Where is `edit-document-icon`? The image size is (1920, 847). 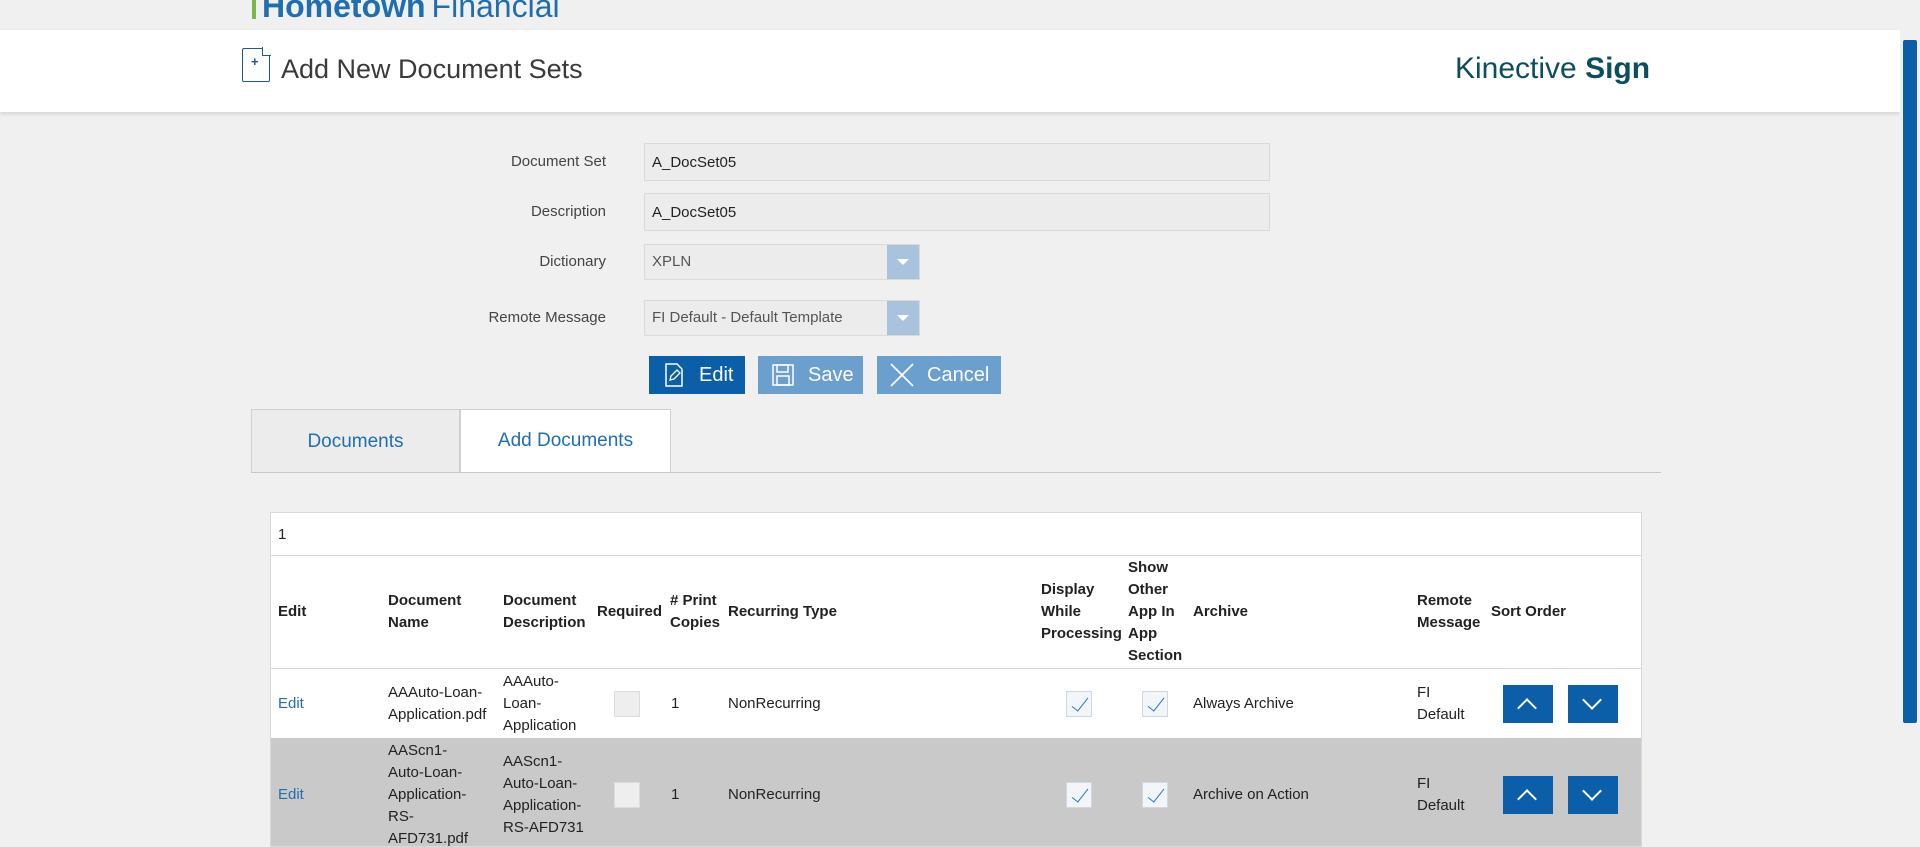 edit-document-icon is located at coordinates (674, 375).